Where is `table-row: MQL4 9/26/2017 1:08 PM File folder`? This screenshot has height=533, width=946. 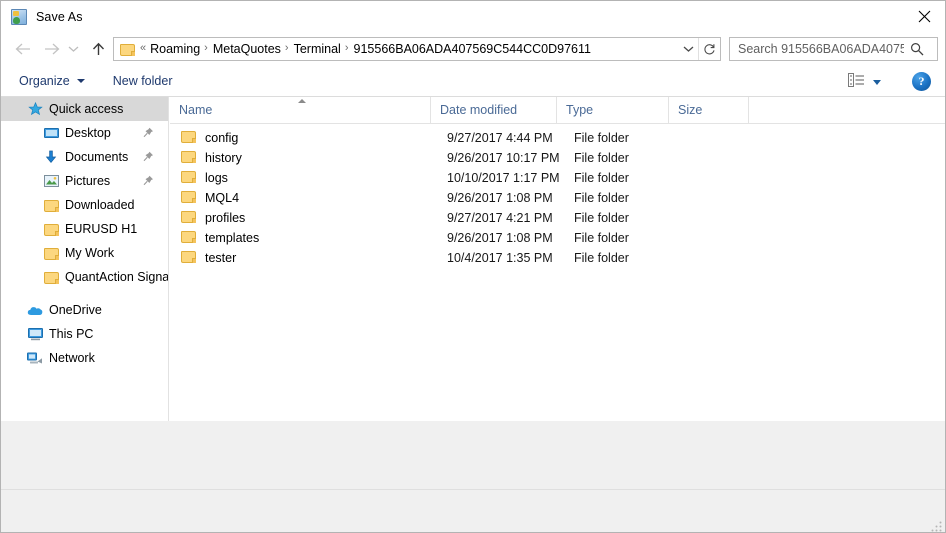 table-row: MQL4 9/26/2017 1:08 PM File folder is located at coordinates (557, 198).